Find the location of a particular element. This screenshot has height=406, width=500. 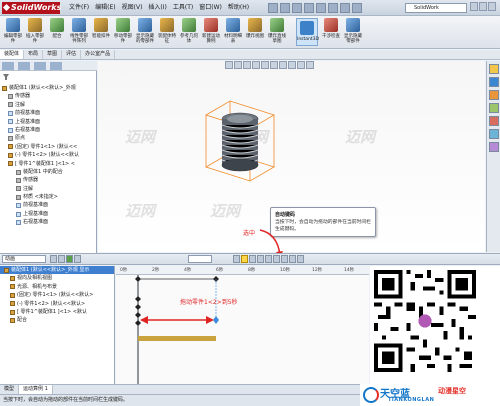

edit-appearance-icon is located at coordinates (292, 65).